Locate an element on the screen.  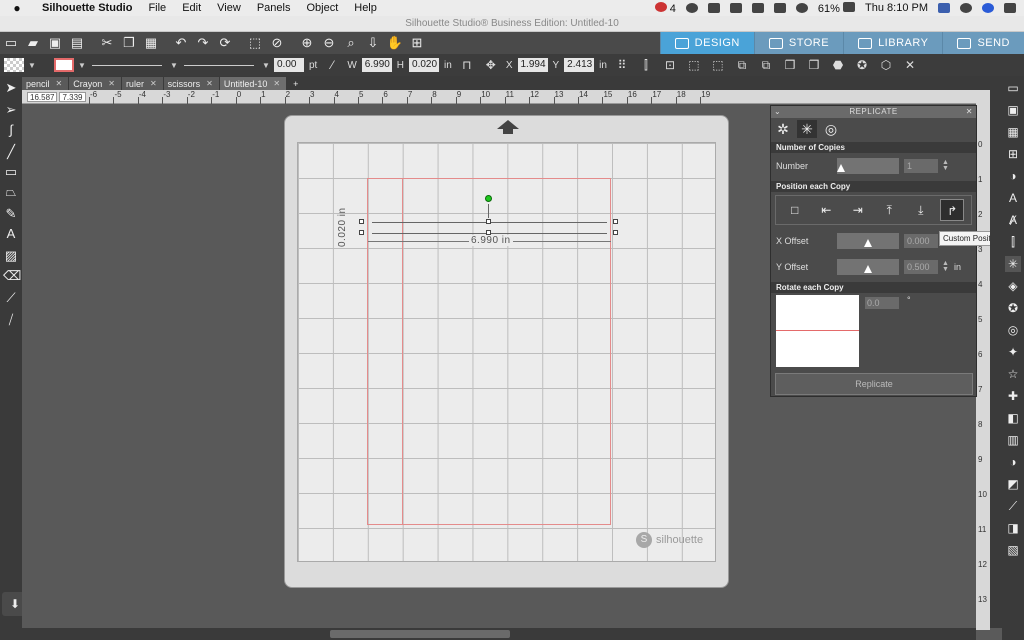
tab-send: SEND is located at coordinates (983, 43).